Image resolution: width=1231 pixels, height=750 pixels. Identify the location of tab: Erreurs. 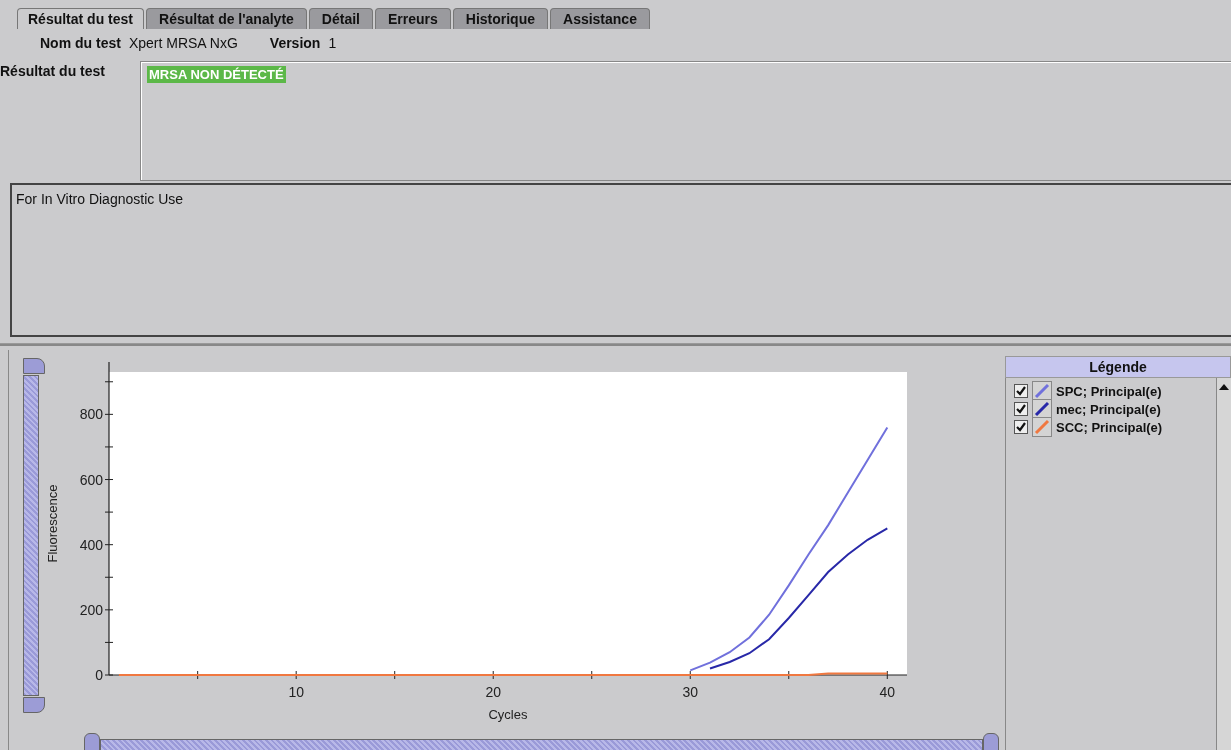
(412, 18).